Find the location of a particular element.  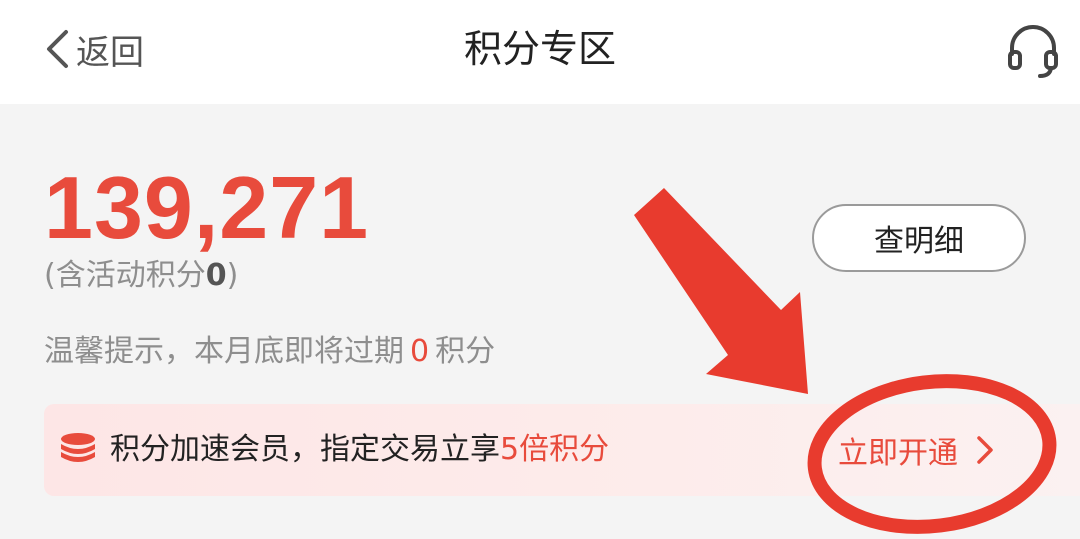

headset-icon is located at coordinates (1033, 51).